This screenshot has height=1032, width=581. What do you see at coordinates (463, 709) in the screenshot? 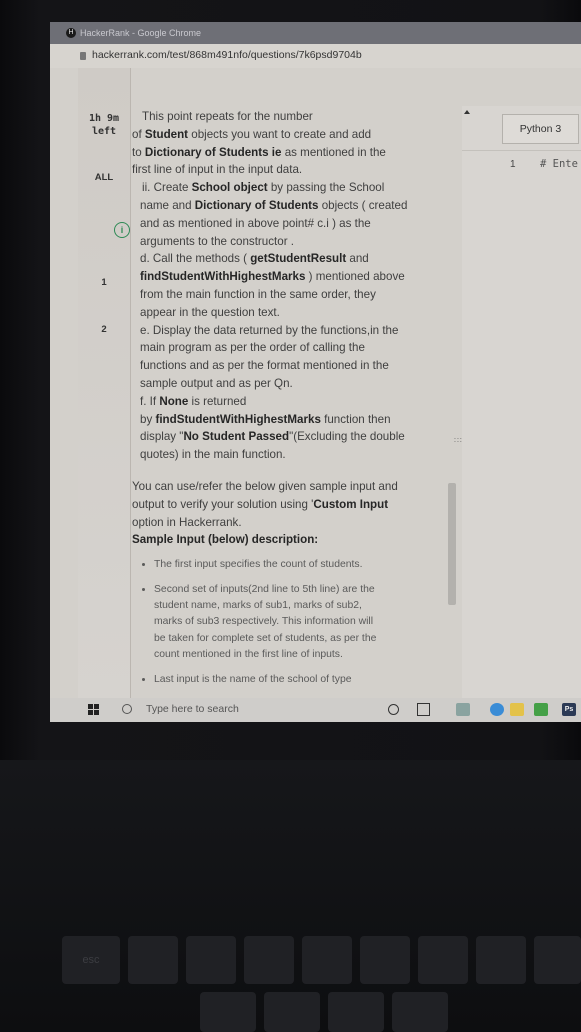
I see `app-icon-a` at bounding box center [463, 709].